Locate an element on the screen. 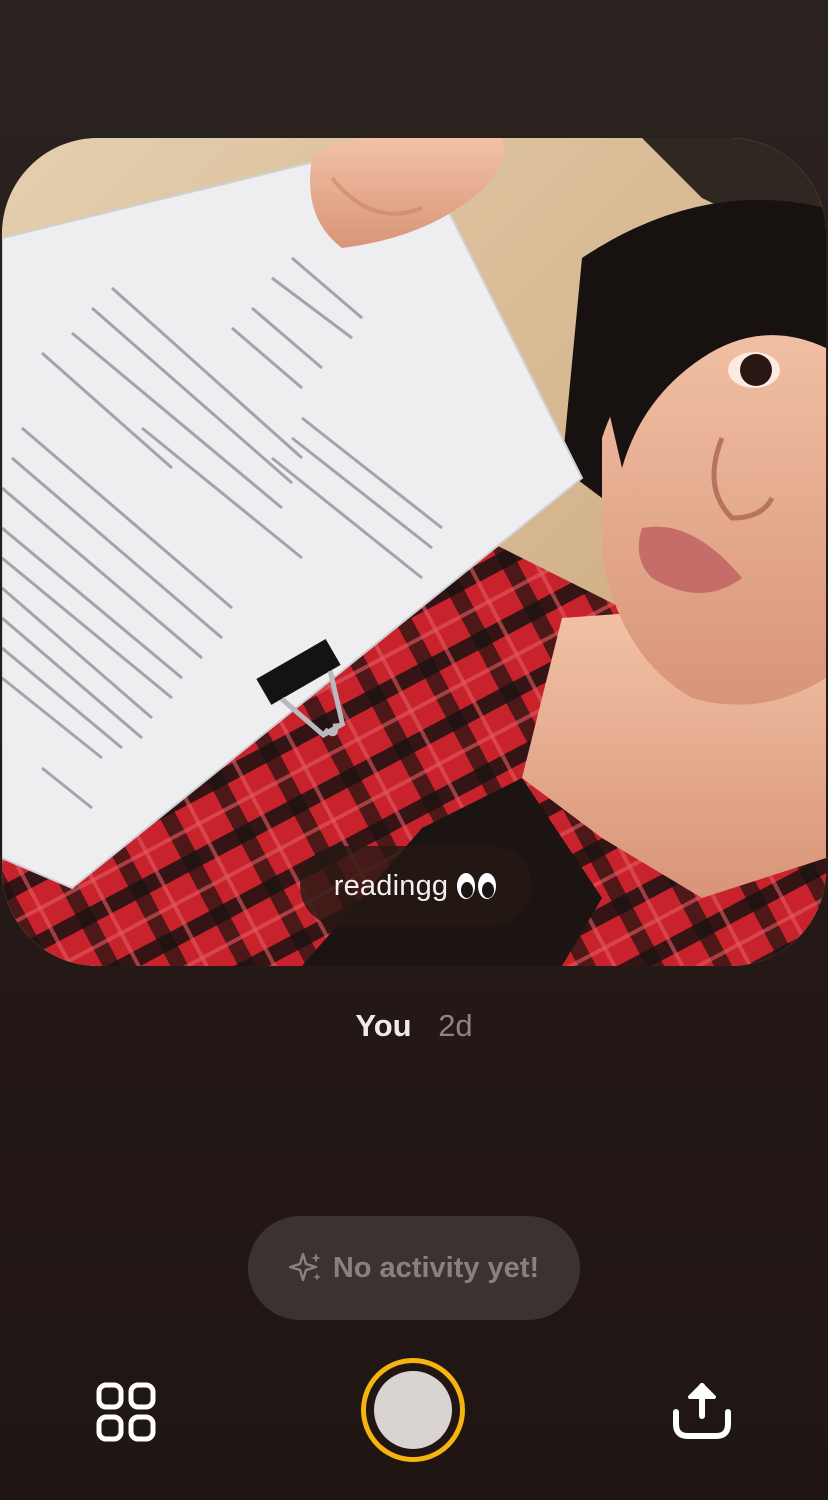 The width and height of the screenshot is (828, 1500). bottom-toolbar is located at coordinates (414, 1410).